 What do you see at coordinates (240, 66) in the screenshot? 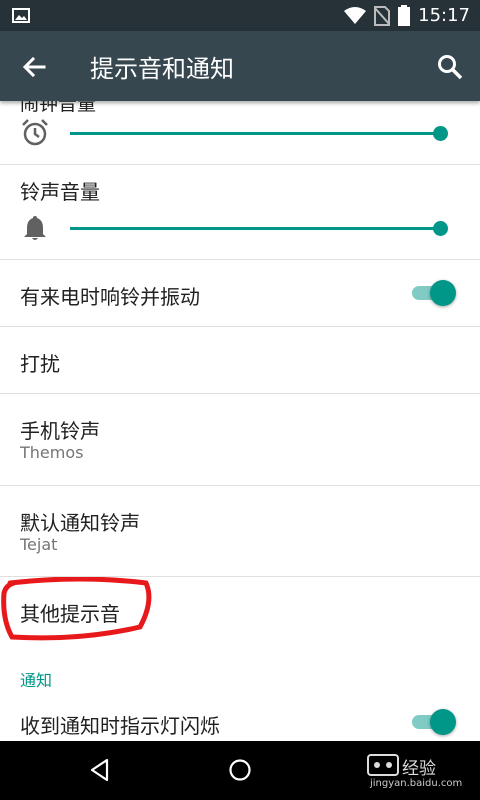
I see `app-bar: 提示音和通知` at bounding box center [240, 66].